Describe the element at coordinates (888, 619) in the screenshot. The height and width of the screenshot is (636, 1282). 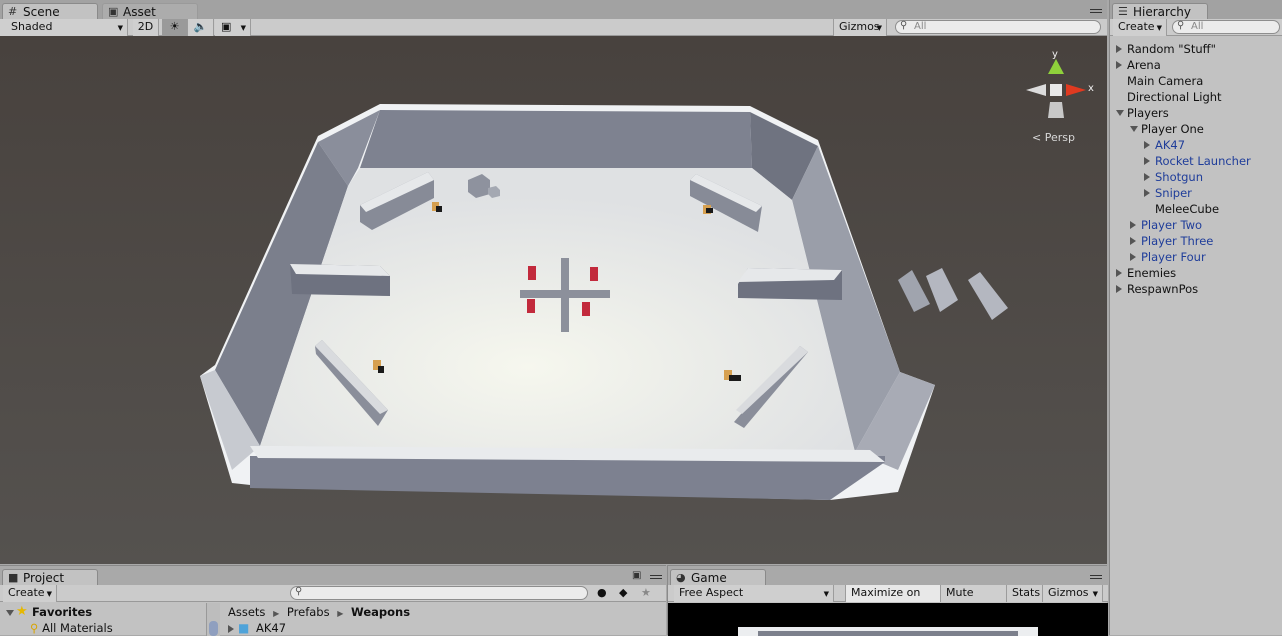
I see `game-viewport` at that location.